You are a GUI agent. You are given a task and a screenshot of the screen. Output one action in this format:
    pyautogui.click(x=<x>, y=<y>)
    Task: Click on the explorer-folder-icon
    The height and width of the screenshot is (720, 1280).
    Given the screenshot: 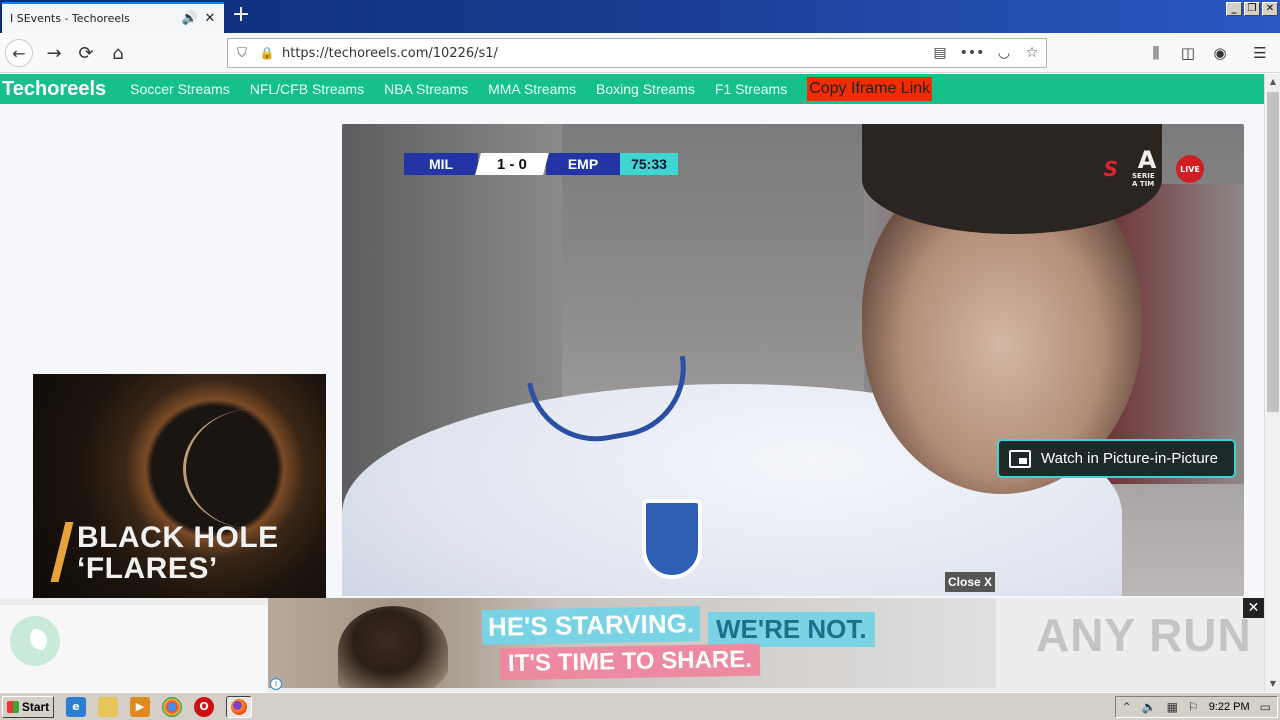 What is the action you would take?
    pyautogui.click(x=108, y=706)
    